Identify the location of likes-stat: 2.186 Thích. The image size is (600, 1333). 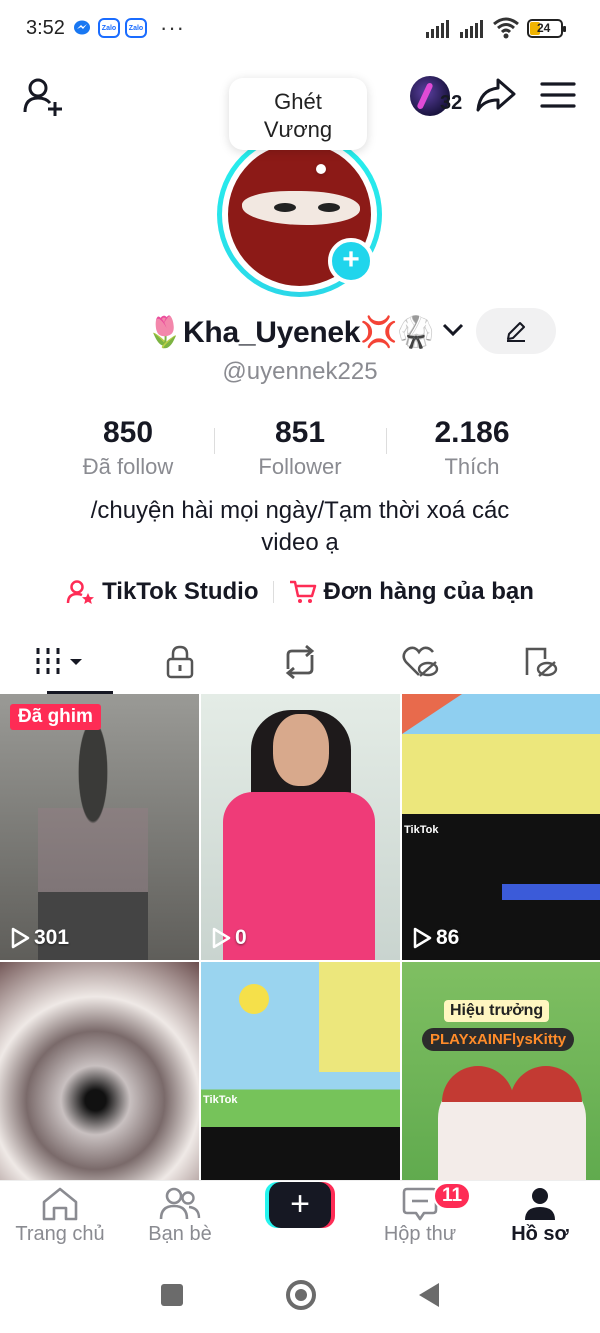
(472, 448).